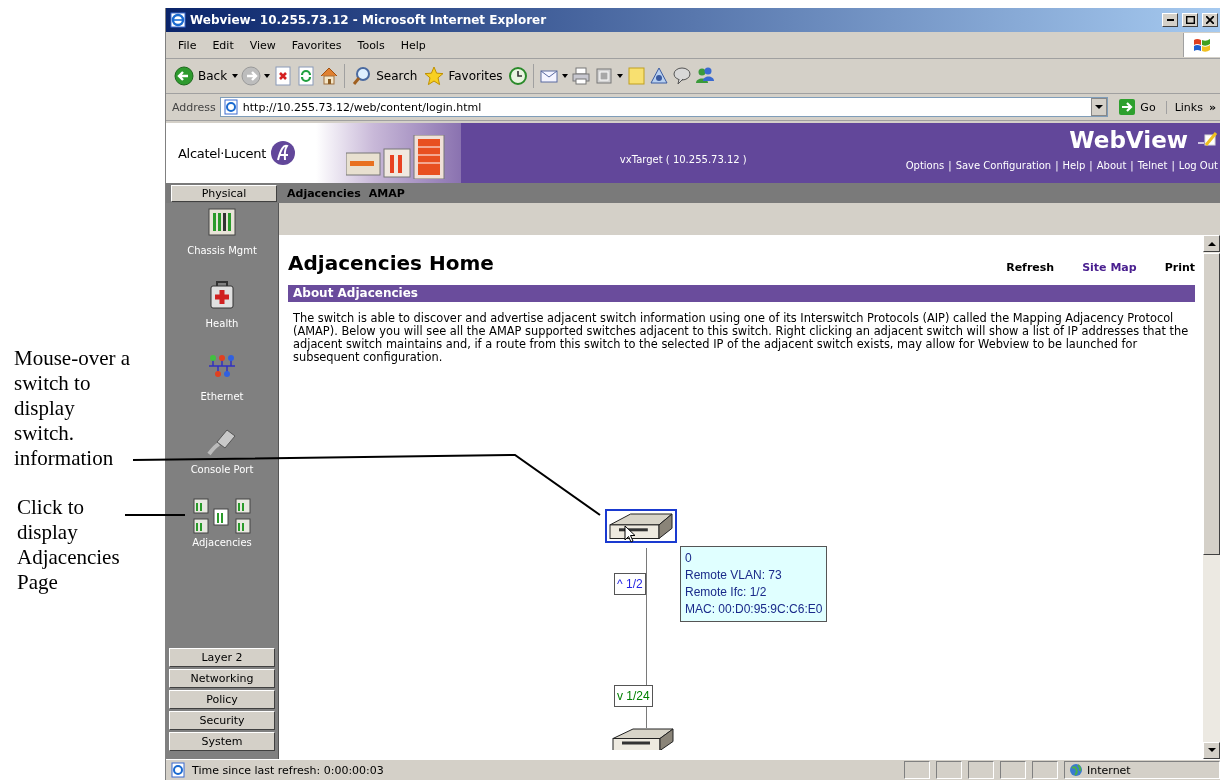 The height and width of the screenshot is (780, 1220). Describe the element at coordinates (1207, 140) in the screenshot. I see `pencil-icon` at that location.